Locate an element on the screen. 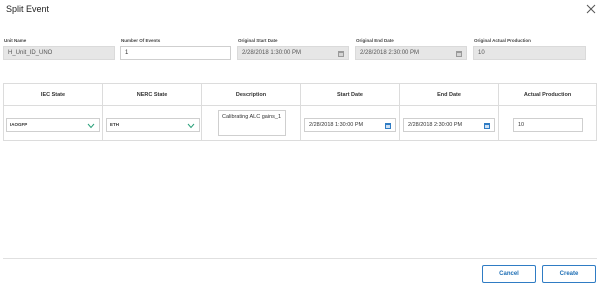 This screenshot has height=286, width=600. end-date-input: 2/28/2018 2:30:00 PM is located at coordinates (449, 125).